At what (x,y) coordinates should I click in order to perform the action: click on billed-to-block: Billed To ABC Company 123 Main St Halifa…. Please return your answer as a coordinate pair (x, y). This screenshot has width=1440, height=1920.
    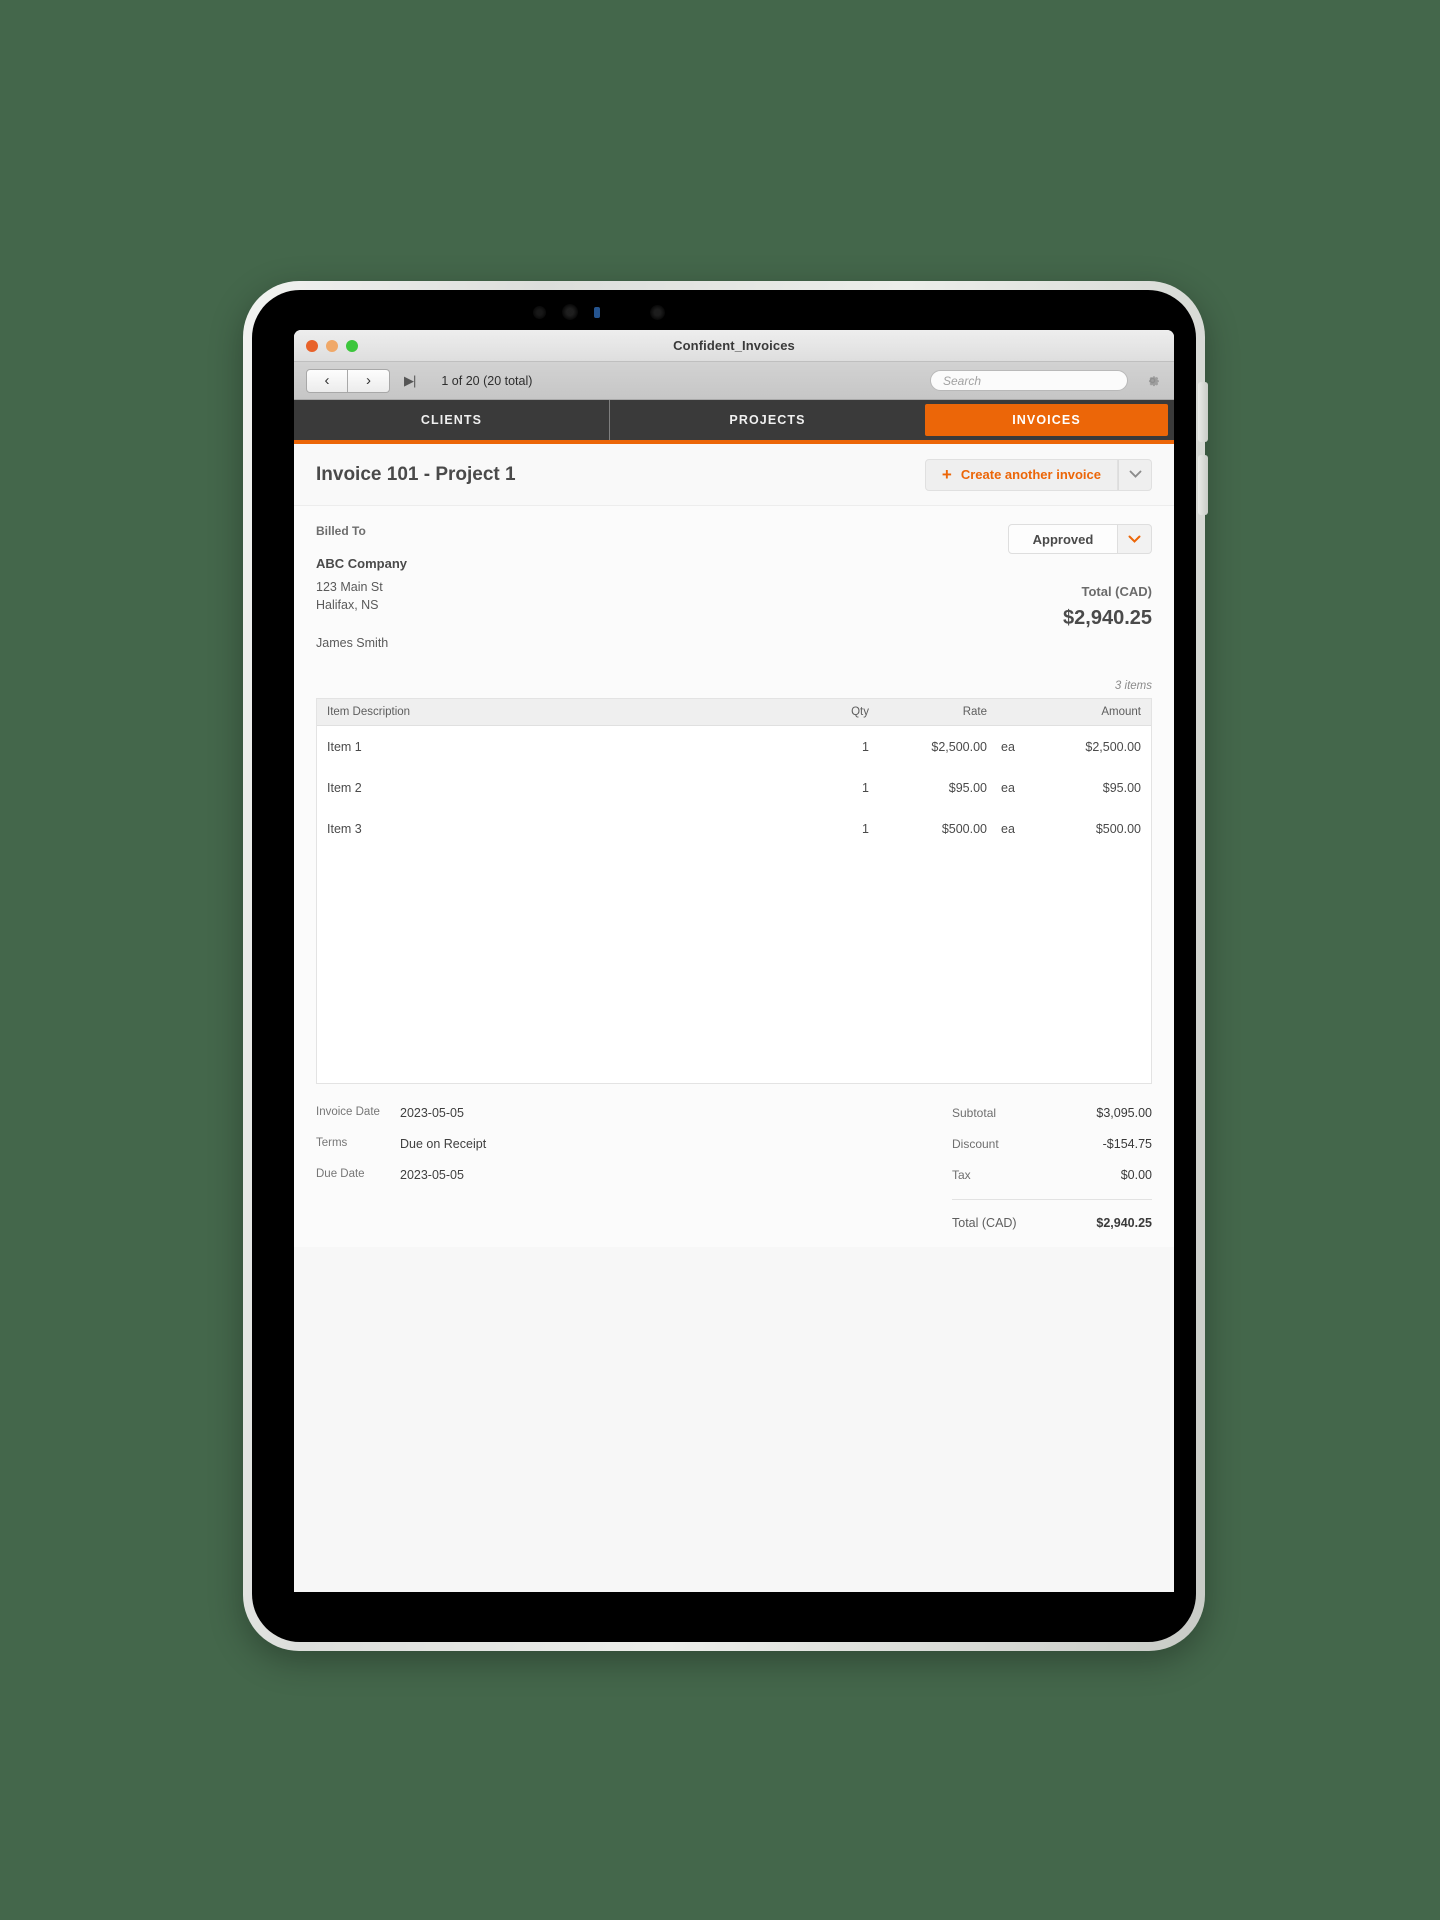
    Looking at the image, I should click on (546, 587).